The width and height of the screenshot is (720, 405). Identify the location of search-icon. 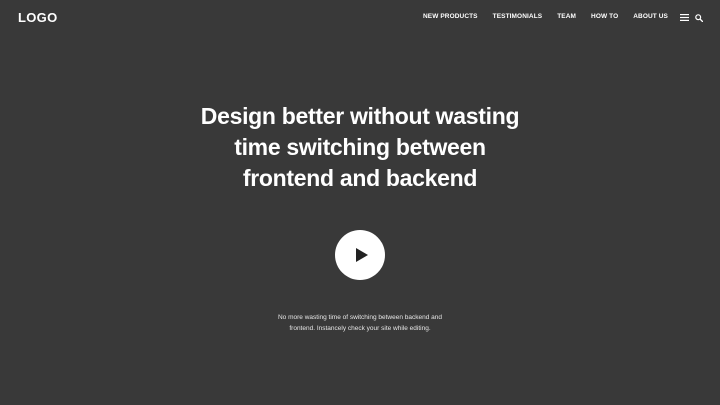
(699, 17).